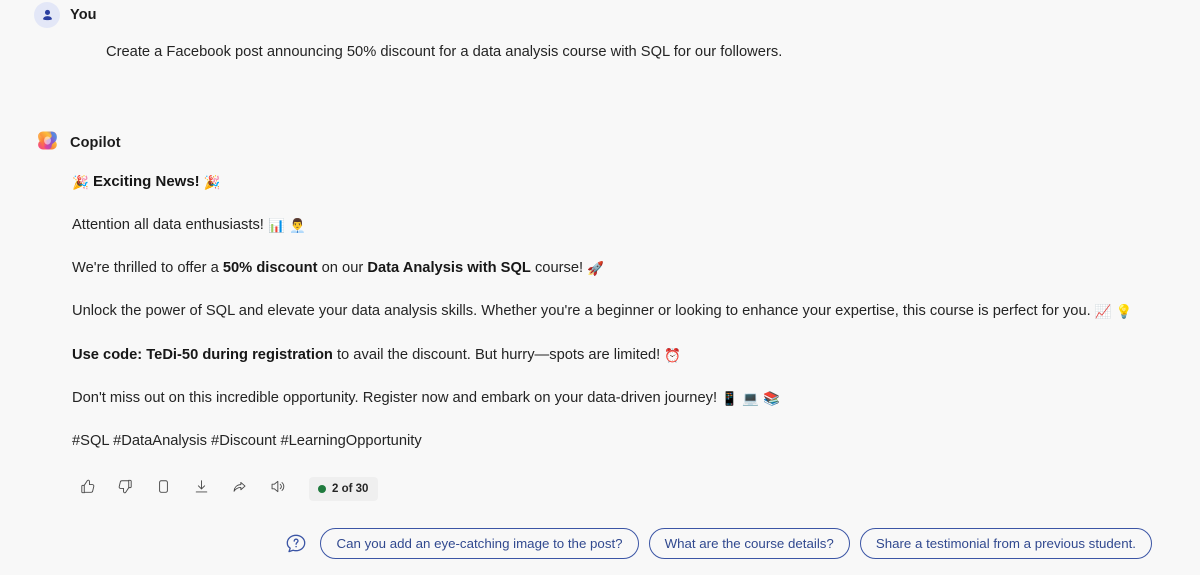 Image resolution: width=1200 pixels, height=575 pixels. I want to click on like-button, so click(87, 489).